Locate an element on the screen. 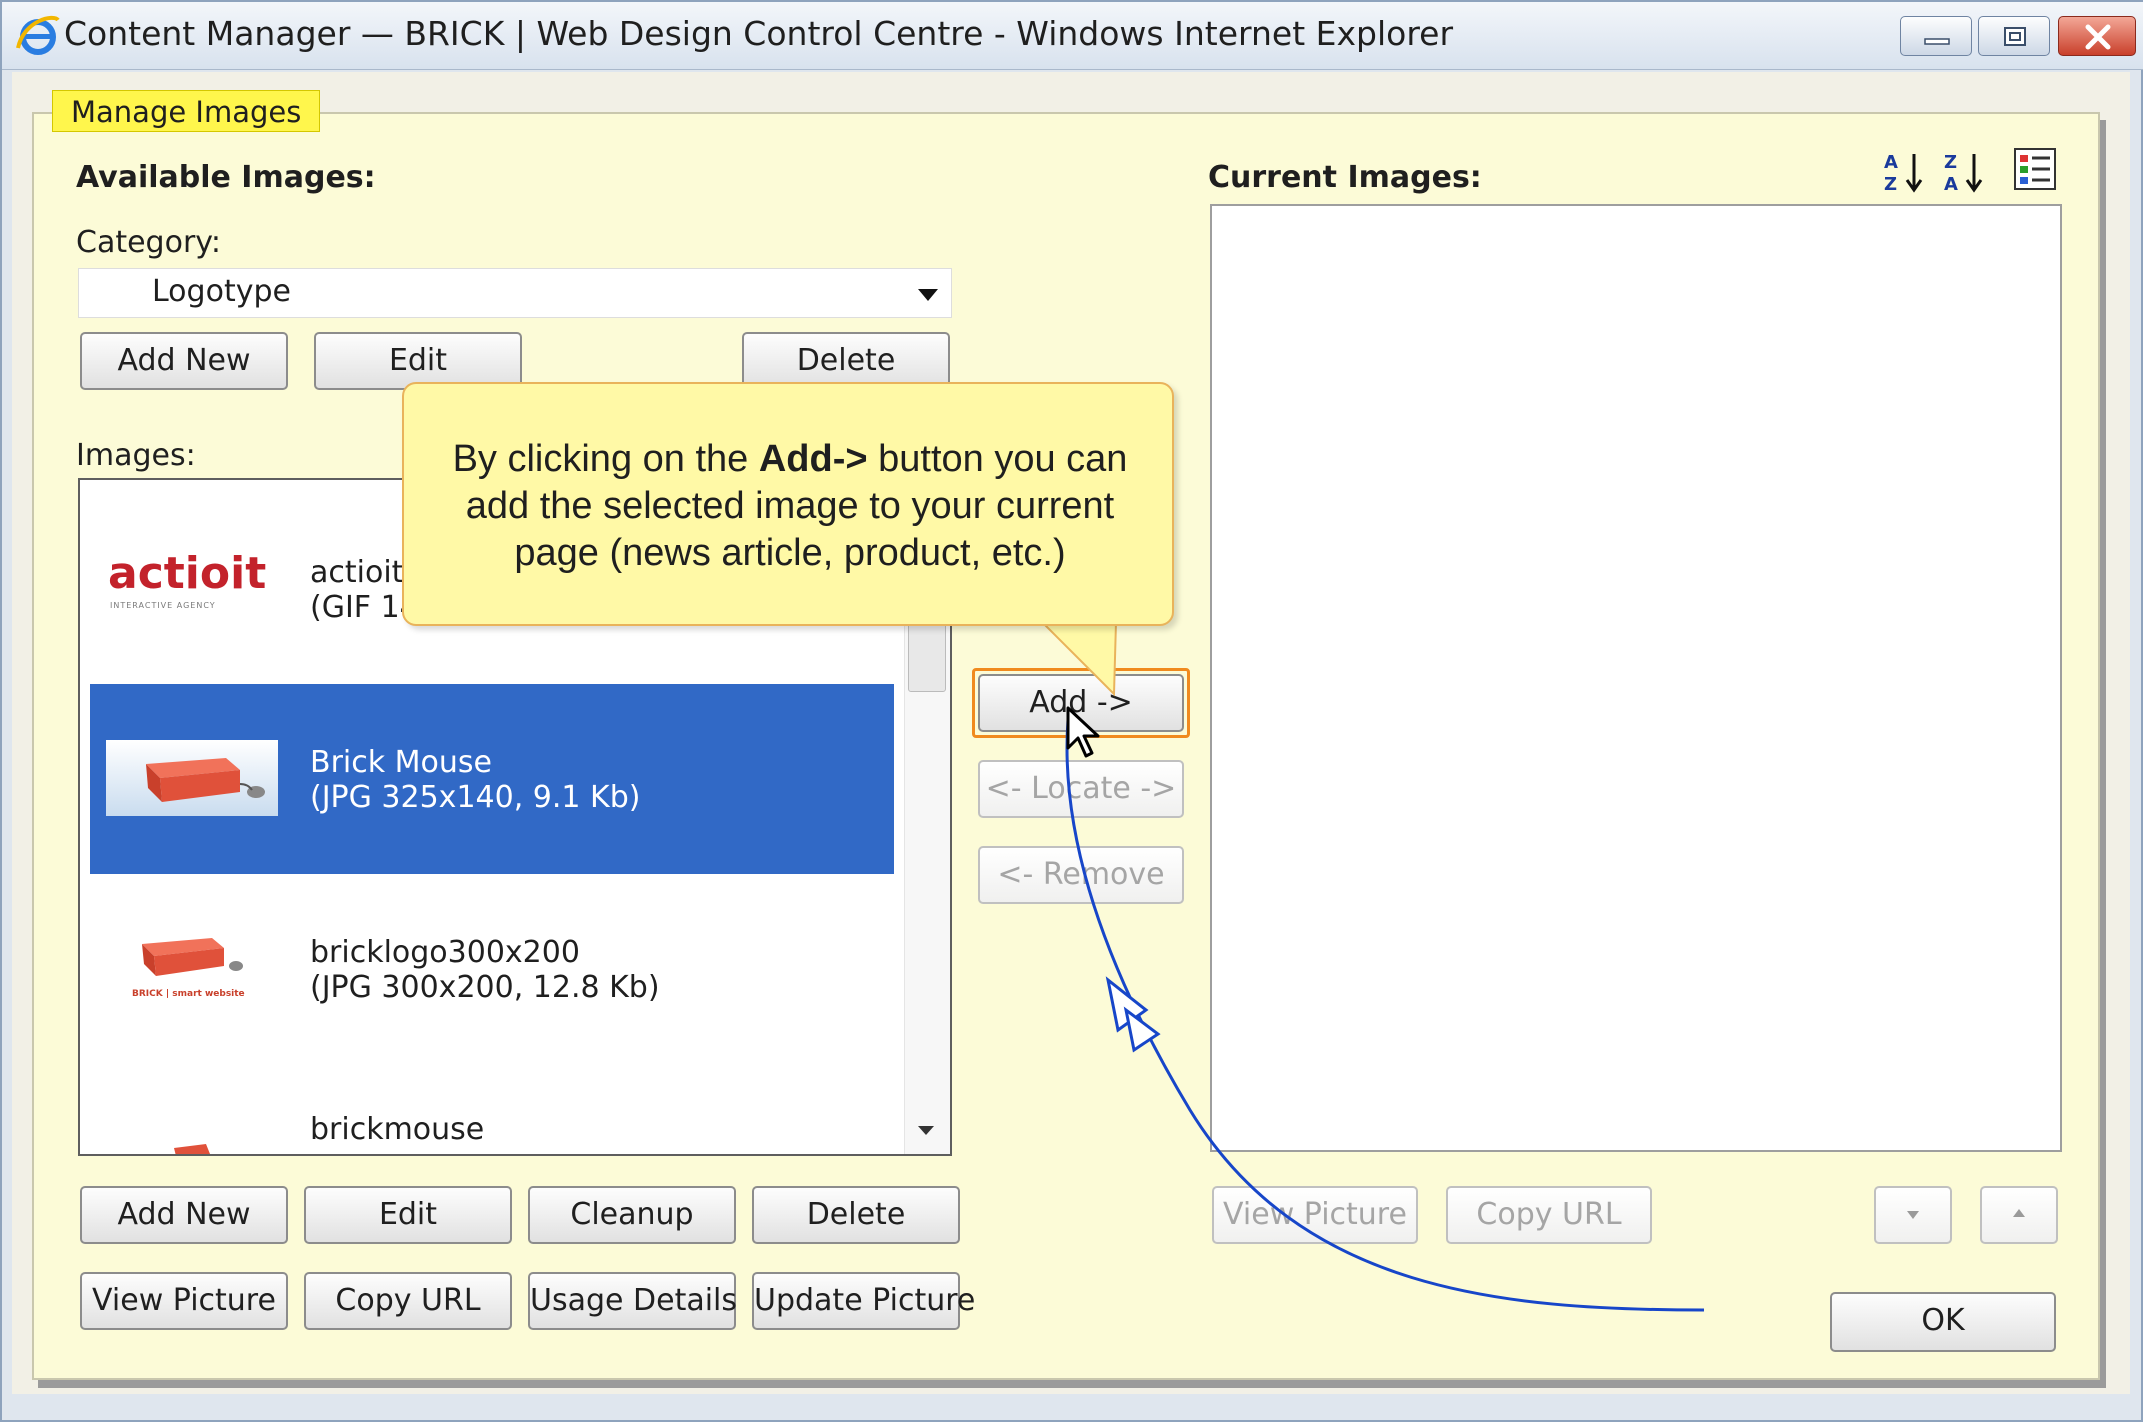 The width and height of the screenshot is (2143, 1422). move-up-button is located at coordinates (2019, 1215).